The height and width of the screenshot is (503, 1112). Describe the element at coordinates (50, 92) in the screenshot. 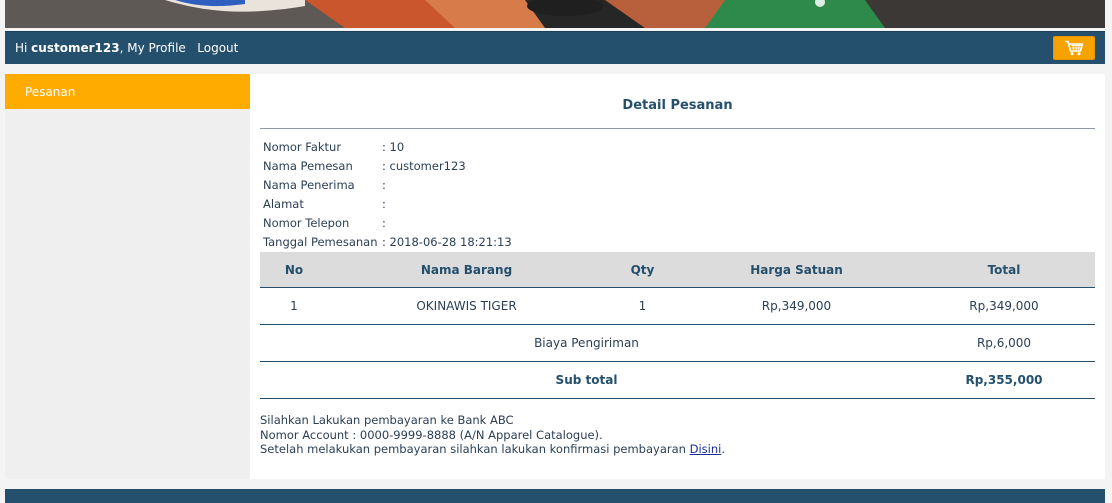

I see `sidebar-item-label: Pesanan` at that location.